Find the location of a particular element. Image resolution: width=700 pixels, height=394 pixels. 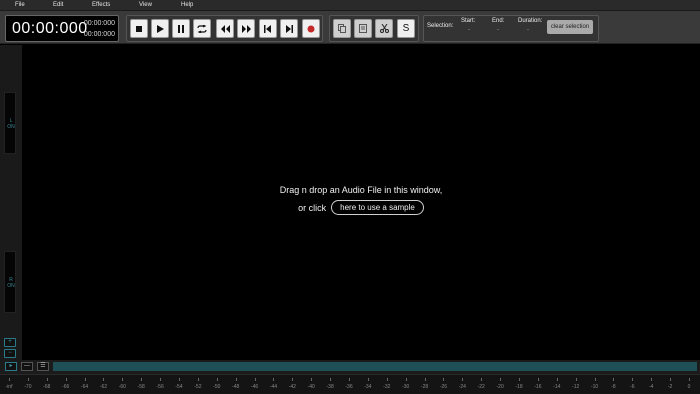

start-value: - is located at coordinates (469, 30).